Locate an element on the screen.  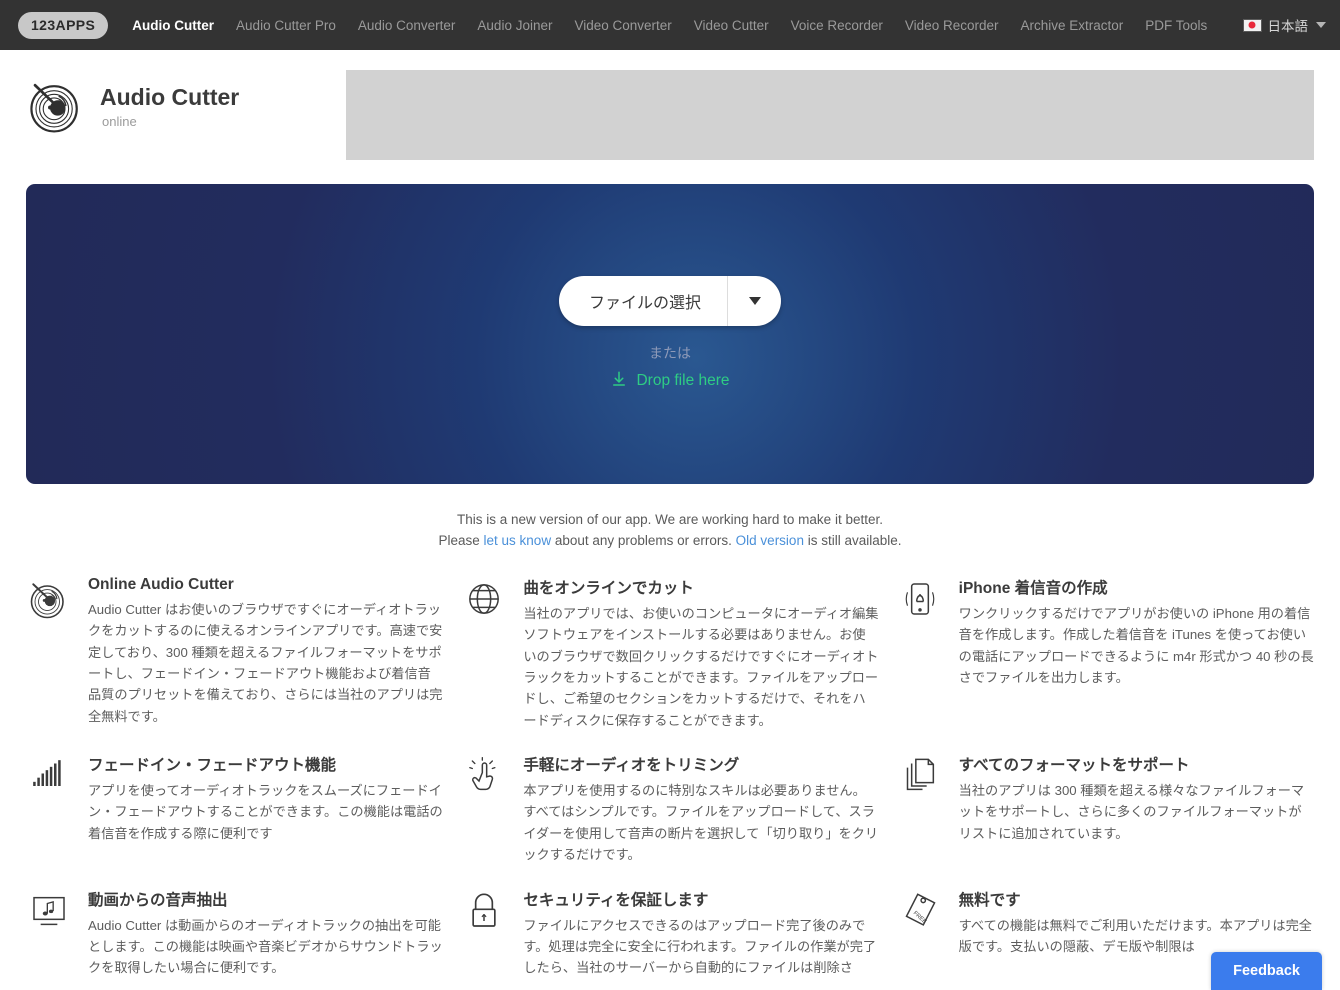
app-logo-block: Audio Cutter online is located at coordinates (186, 98).